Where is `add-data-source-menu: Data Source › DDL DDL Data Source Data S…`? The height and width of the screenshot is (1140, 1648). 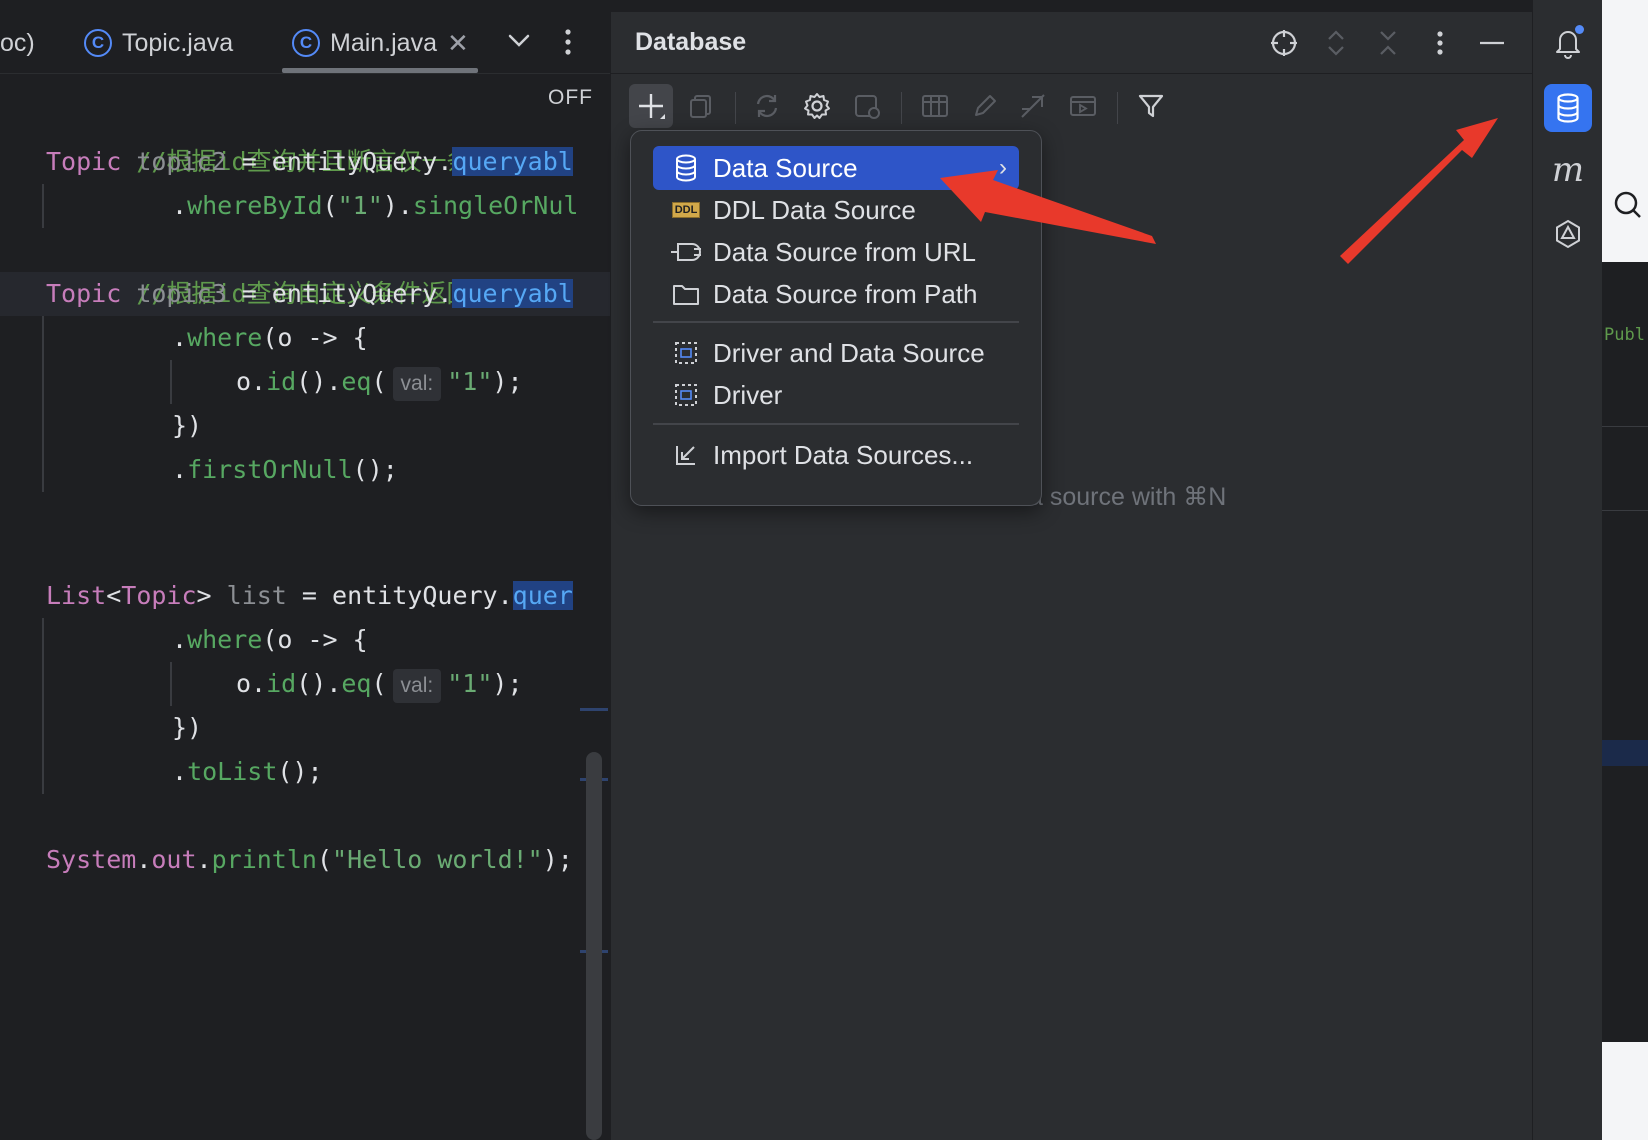 add-data-source-menu: Data Source › DDL DDL Data Source Data S… is located at coordinates (836, 318).